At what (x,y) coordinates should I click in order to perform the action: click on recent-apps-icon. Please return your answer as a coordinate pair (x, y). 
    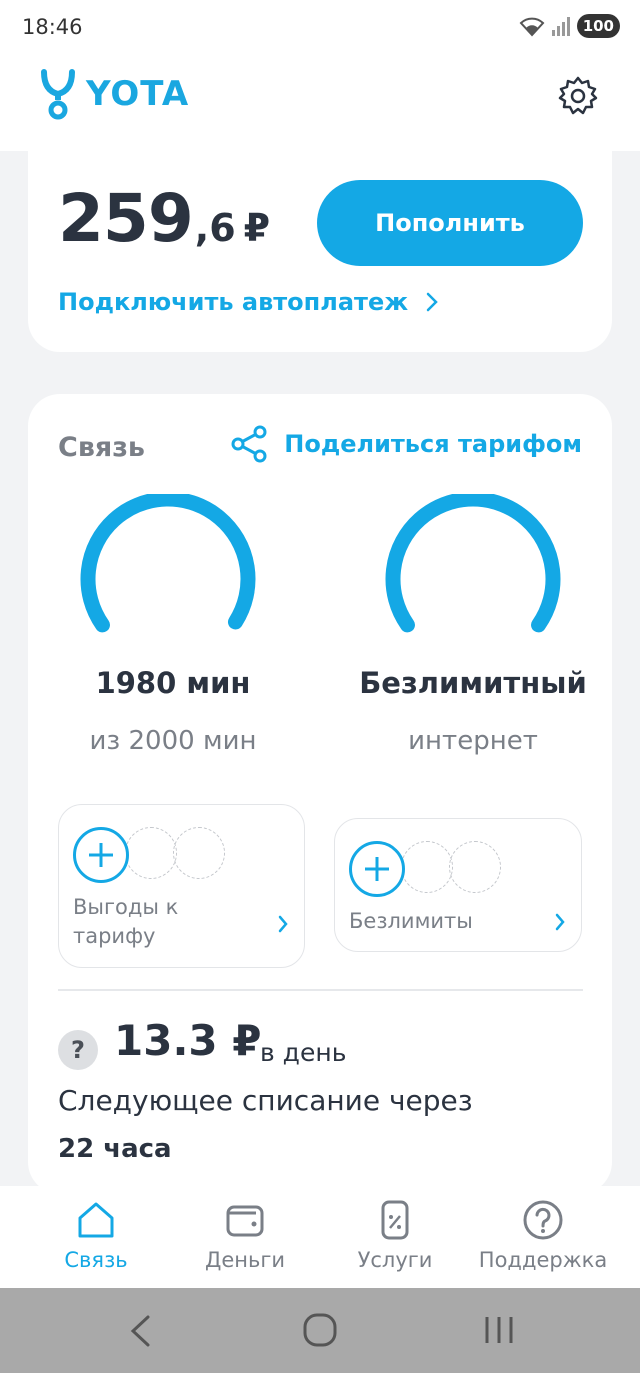
    Looking at the image, I should click on (499, 1330).